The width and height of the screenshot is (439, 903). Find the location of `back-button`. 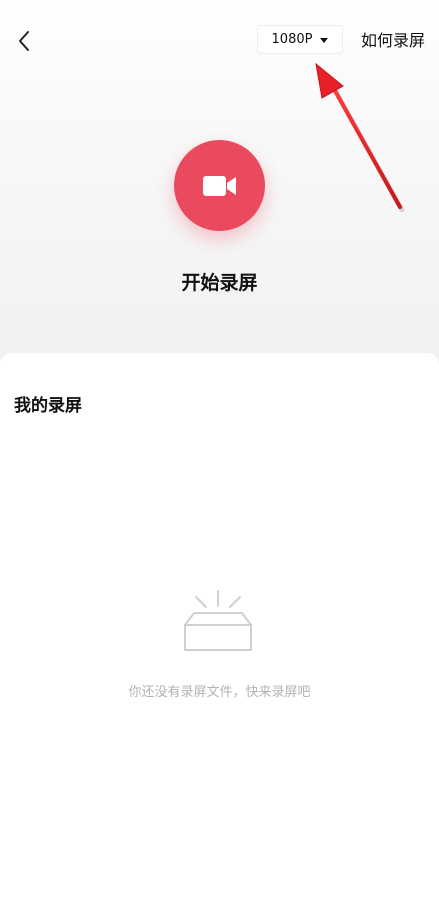

back-button is located at coordinates (24, 41).